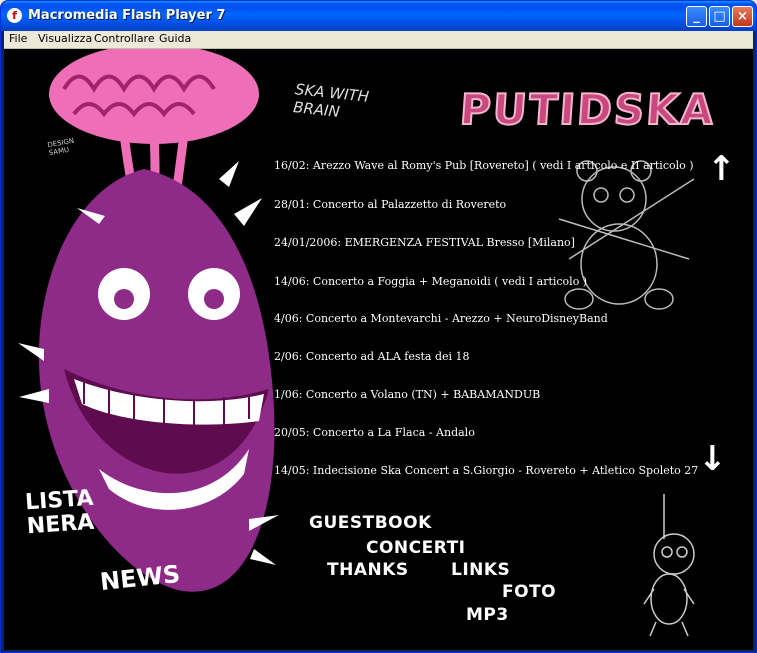 This screenshot has width=757, height=653. I want to click on menu-guida: Guida, so click(175, 38).